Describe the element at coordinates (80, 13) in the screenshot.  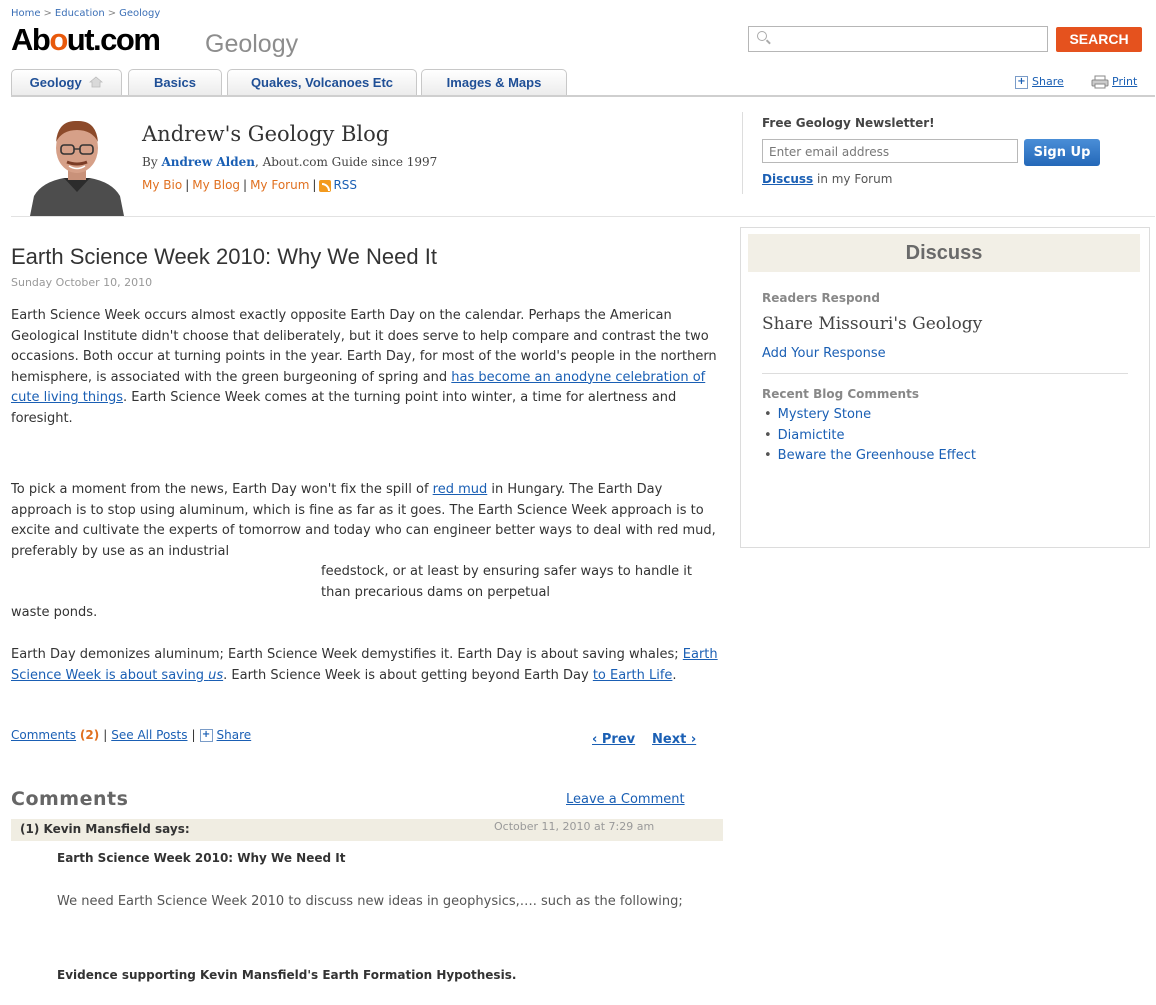
I see `breadcrumb-education: Education` at that location.